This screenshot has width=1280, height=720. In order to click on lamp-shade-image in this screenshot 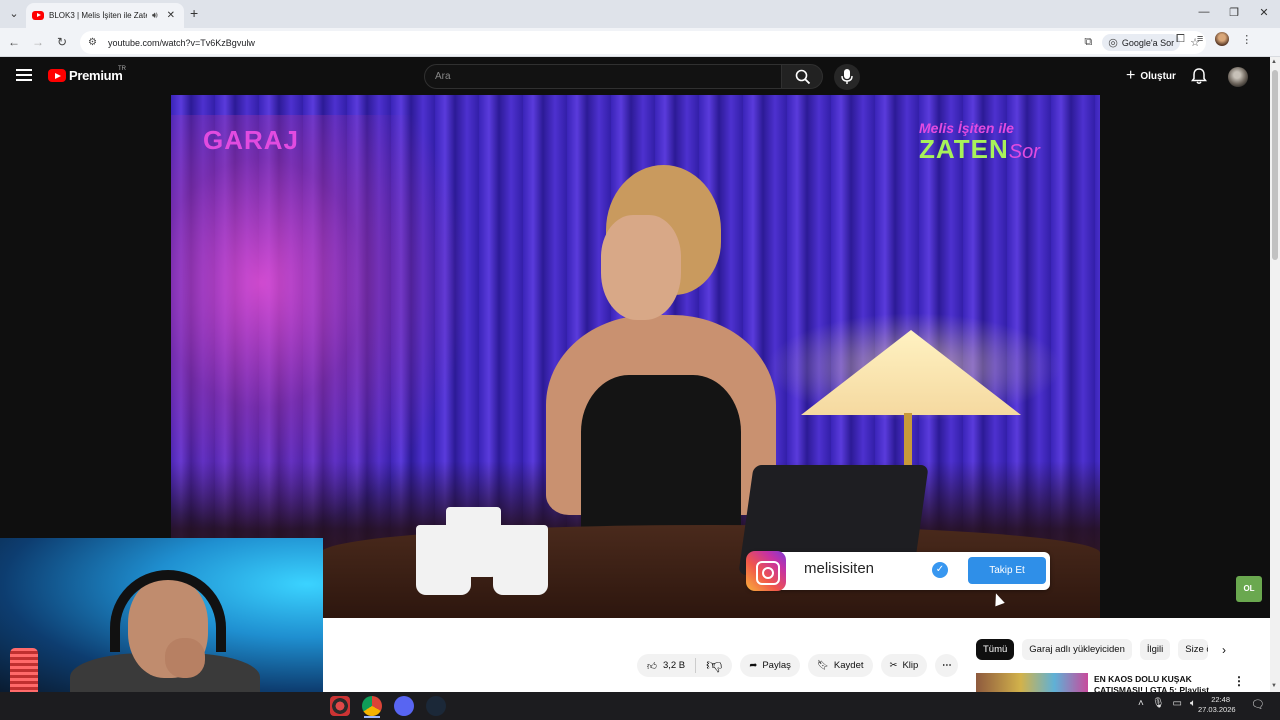, I will do `click(911, 372)`.